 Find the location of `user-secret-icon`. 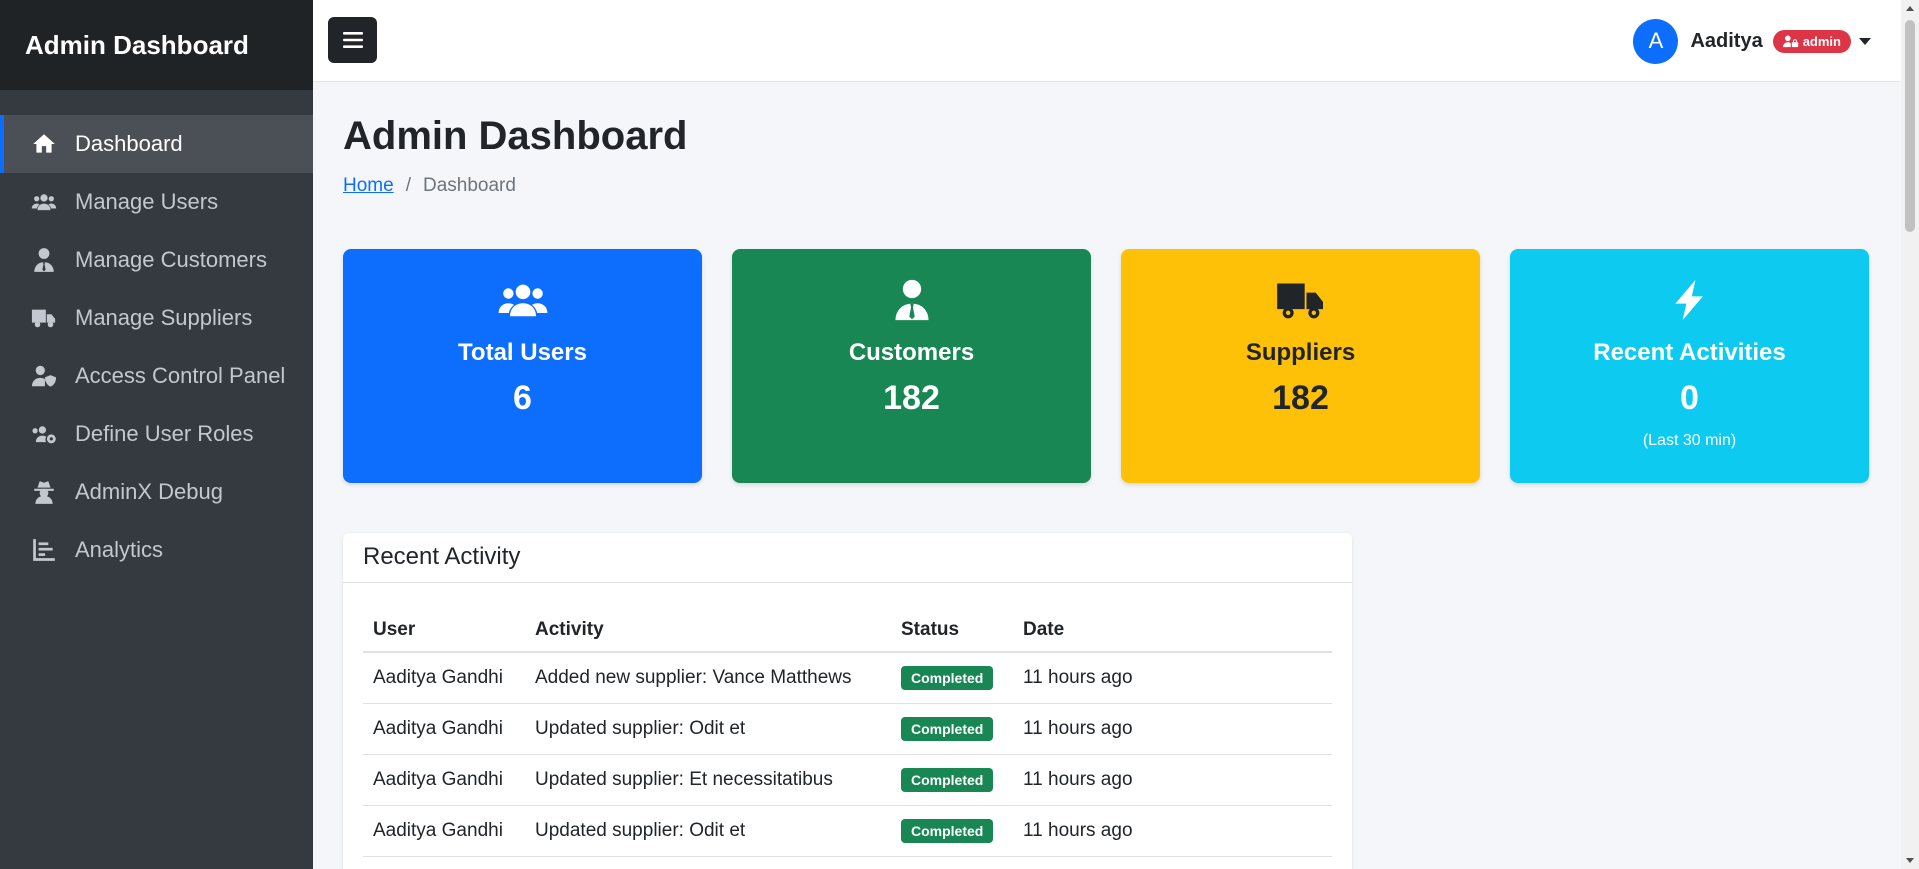

user-secret-icon is located at coordinates (44, 492).